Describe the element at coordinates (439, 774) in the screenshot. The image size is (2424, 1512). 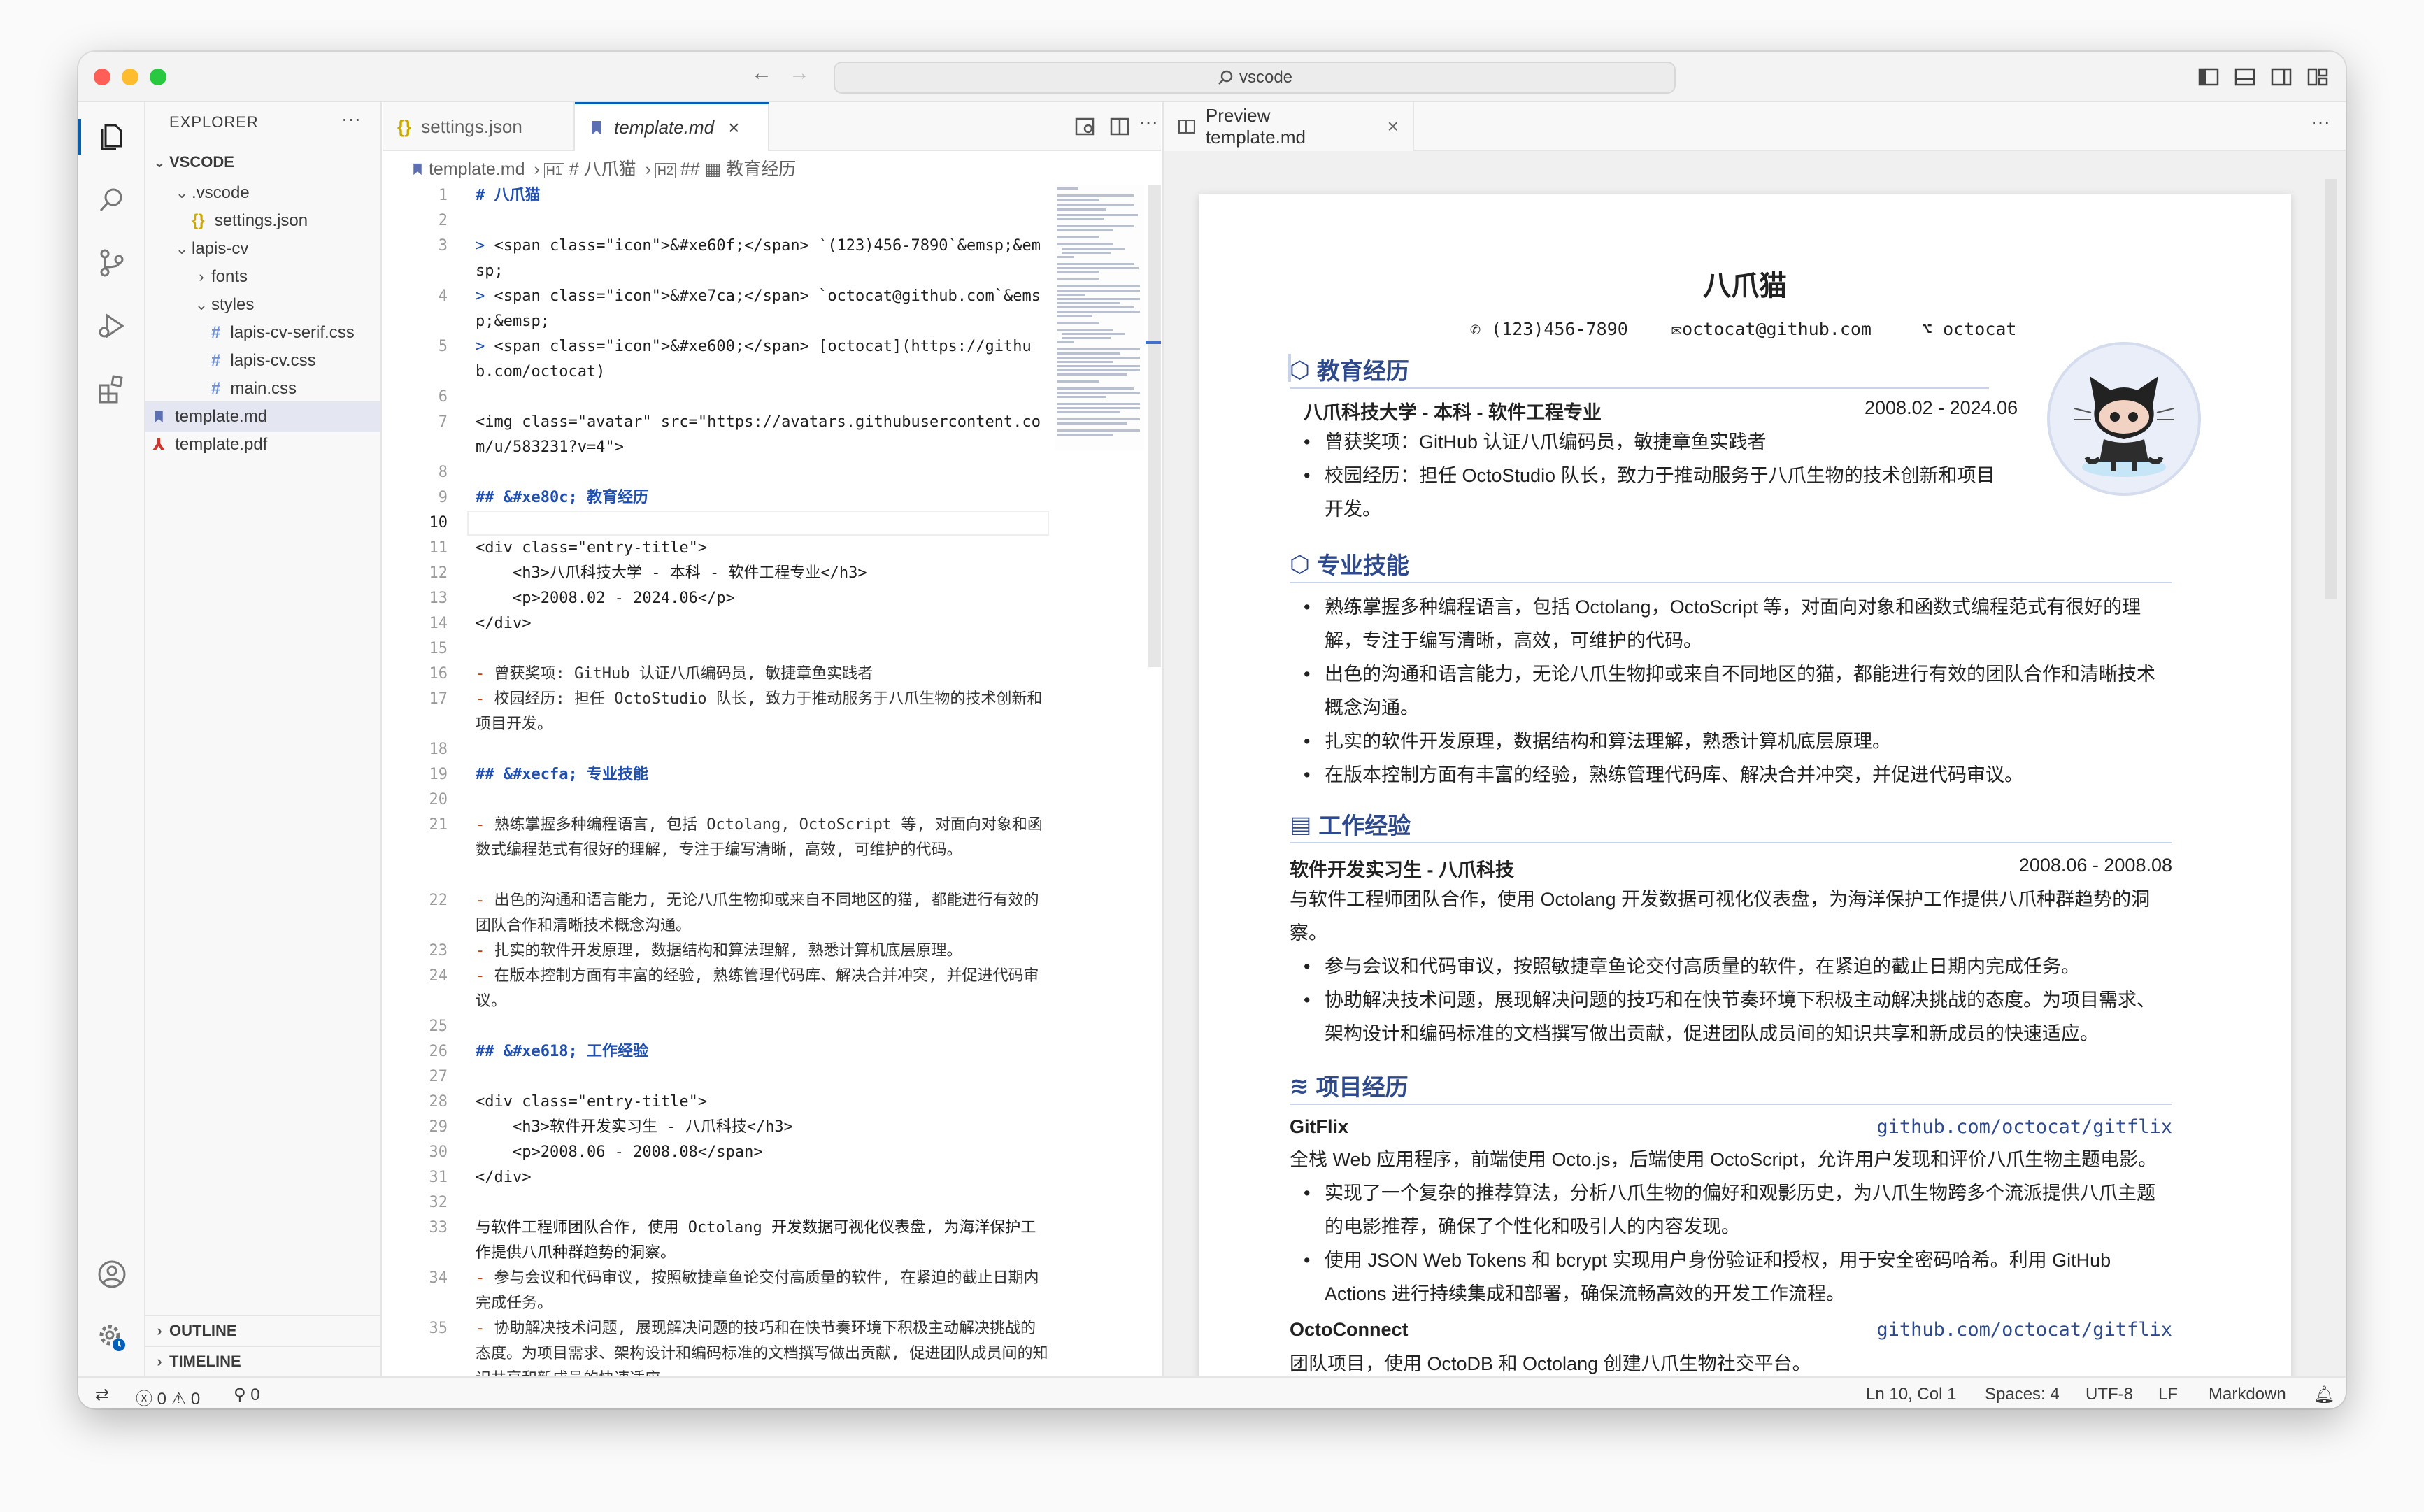
I see `line-number: 19` at that location.